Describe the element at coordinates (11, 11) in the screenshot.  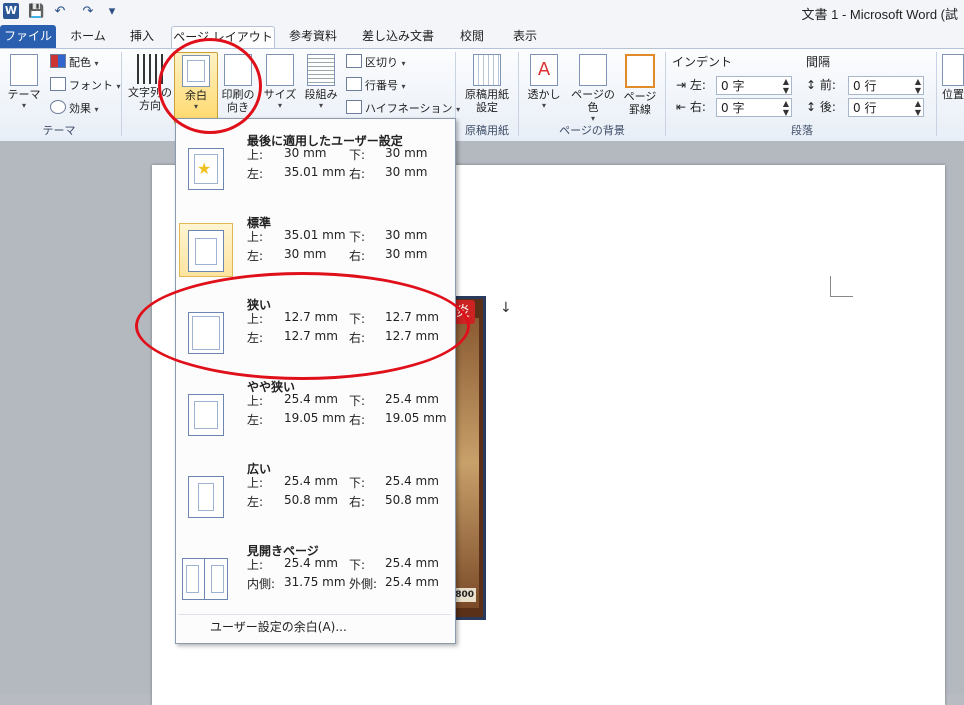
I see `word-logo-icon: W` at that location.